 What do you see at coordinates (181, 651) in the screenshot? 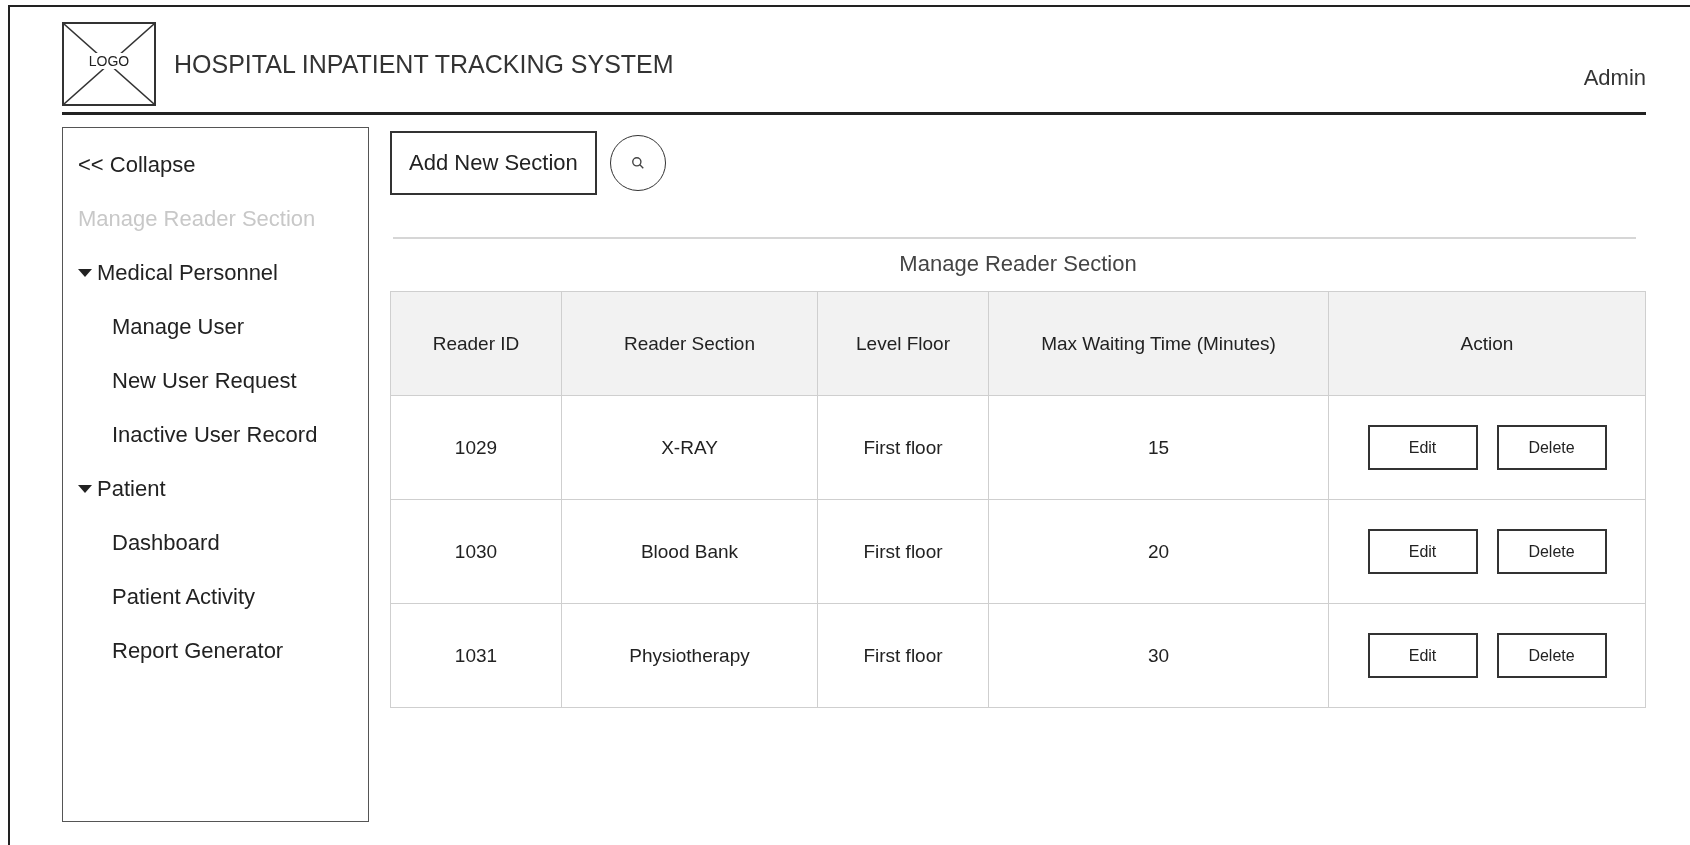
I see `sidebar-item: Report Generator` at bounding box center [181, 651].